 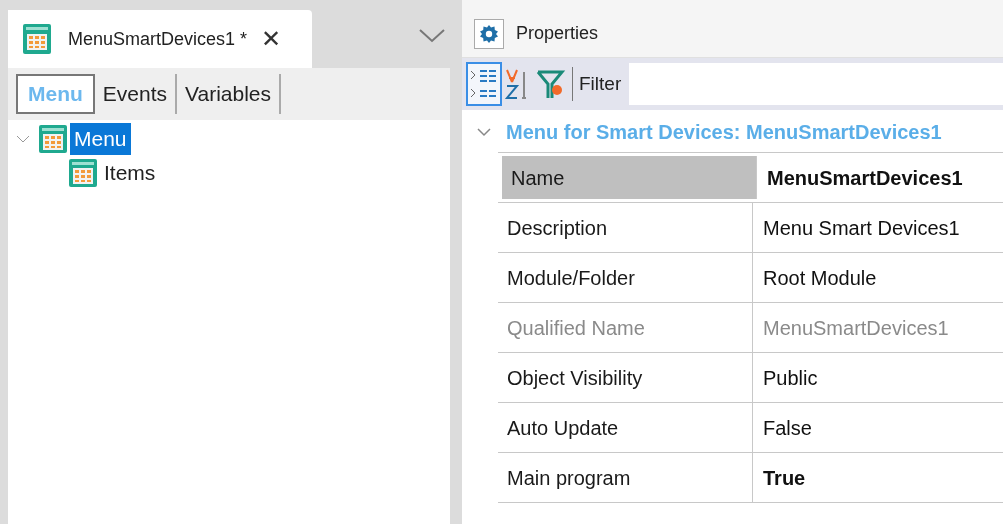 What do you see at coordinates (625, 277) in the screenshot?
I see `property-name: Module/Folder` at bounding box center [625, 277].